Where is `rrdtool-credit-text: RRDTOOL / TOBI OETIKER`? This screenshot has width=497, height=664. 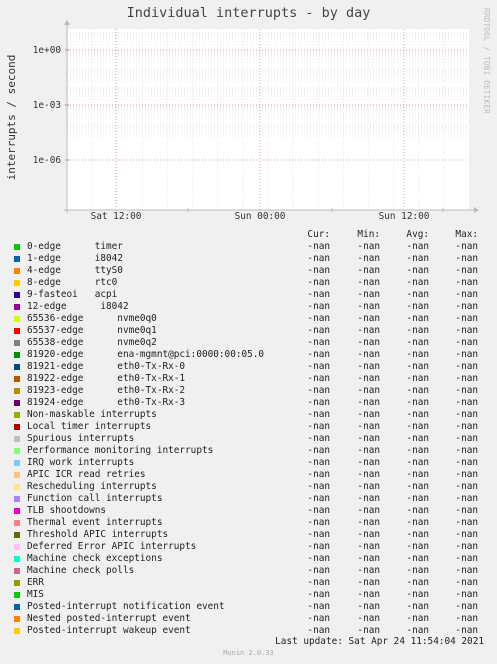
rrdtool-credit-text: RRDTOOL / TOBI OETIKER is located at coordinates (486, 61).